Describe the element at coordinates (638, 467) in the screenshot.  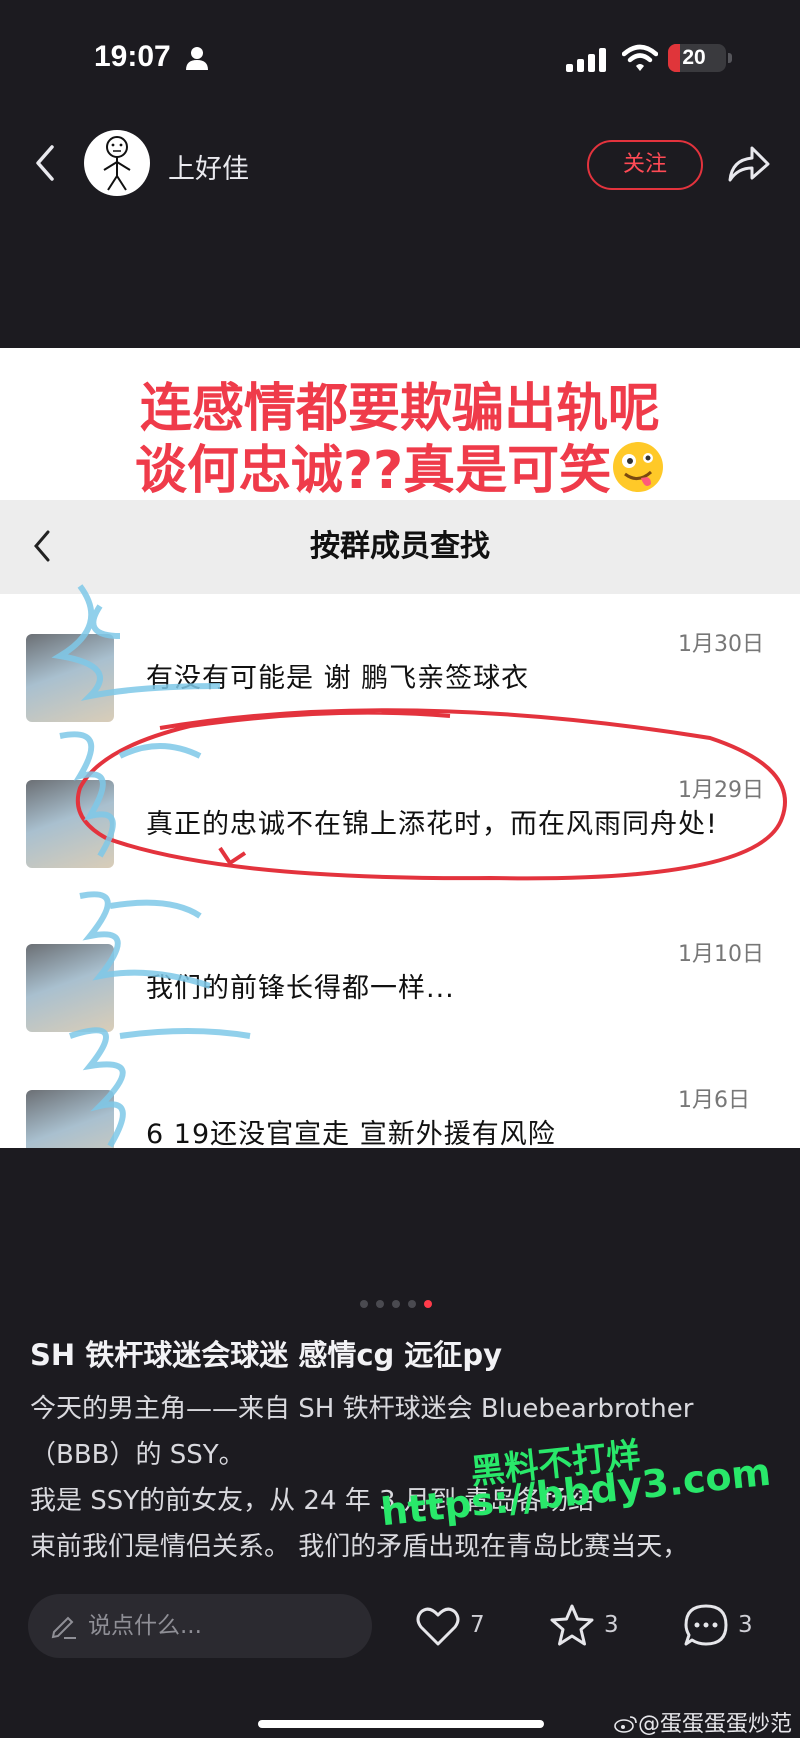
I see `emoji-icon` at that location.